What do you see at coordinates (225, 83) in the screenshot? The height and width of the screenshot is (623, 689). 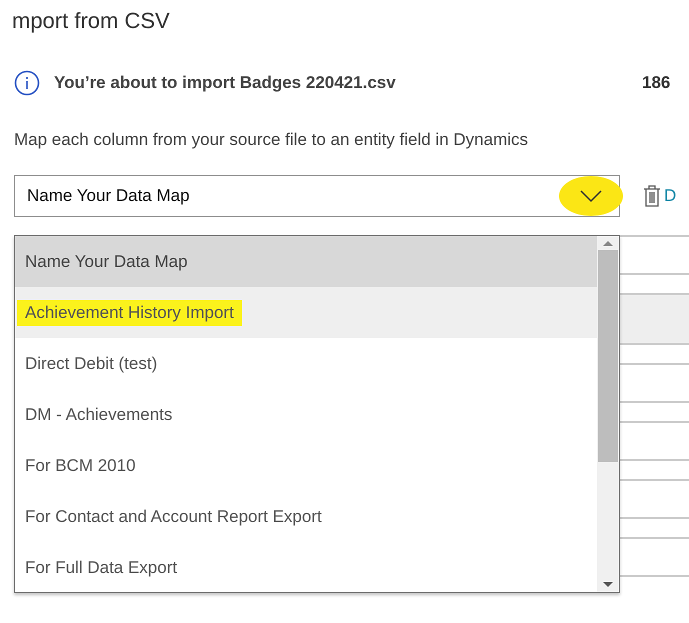 I see `import-message: You’re about to import Badges 220421.csv` at bounding box center [225, 83].